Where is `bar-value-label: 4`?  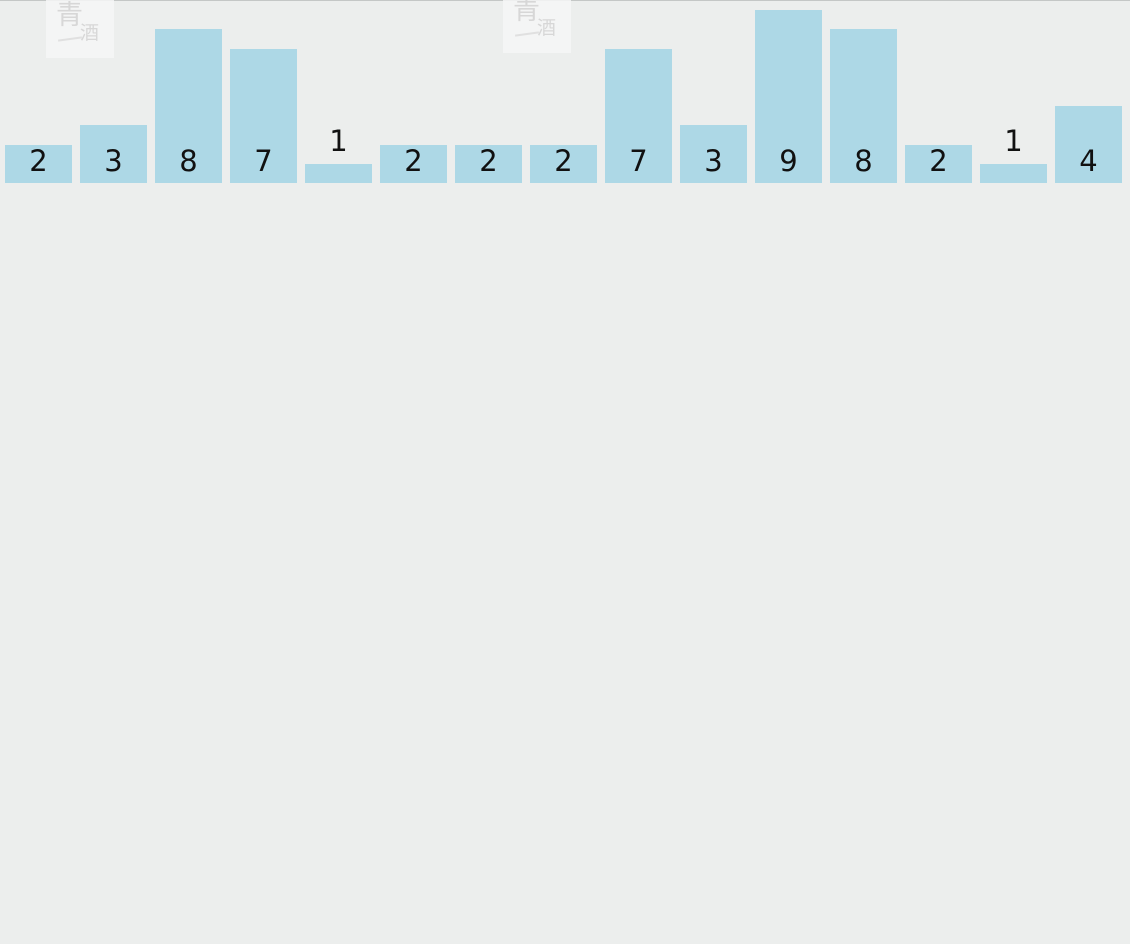 bar-value-label: 4 is located at coordinates (1088, 161).